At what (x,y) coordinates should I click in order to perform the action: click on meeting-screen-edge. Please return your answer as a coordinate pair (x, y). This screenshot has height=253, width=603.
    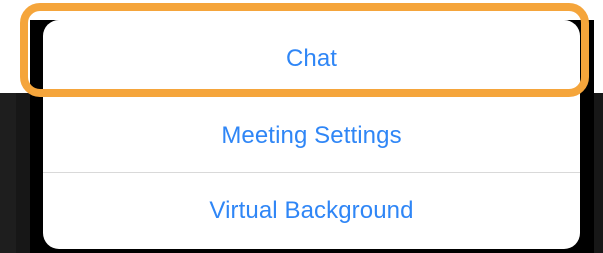
    Looking at the image, I should click on (8, 173).